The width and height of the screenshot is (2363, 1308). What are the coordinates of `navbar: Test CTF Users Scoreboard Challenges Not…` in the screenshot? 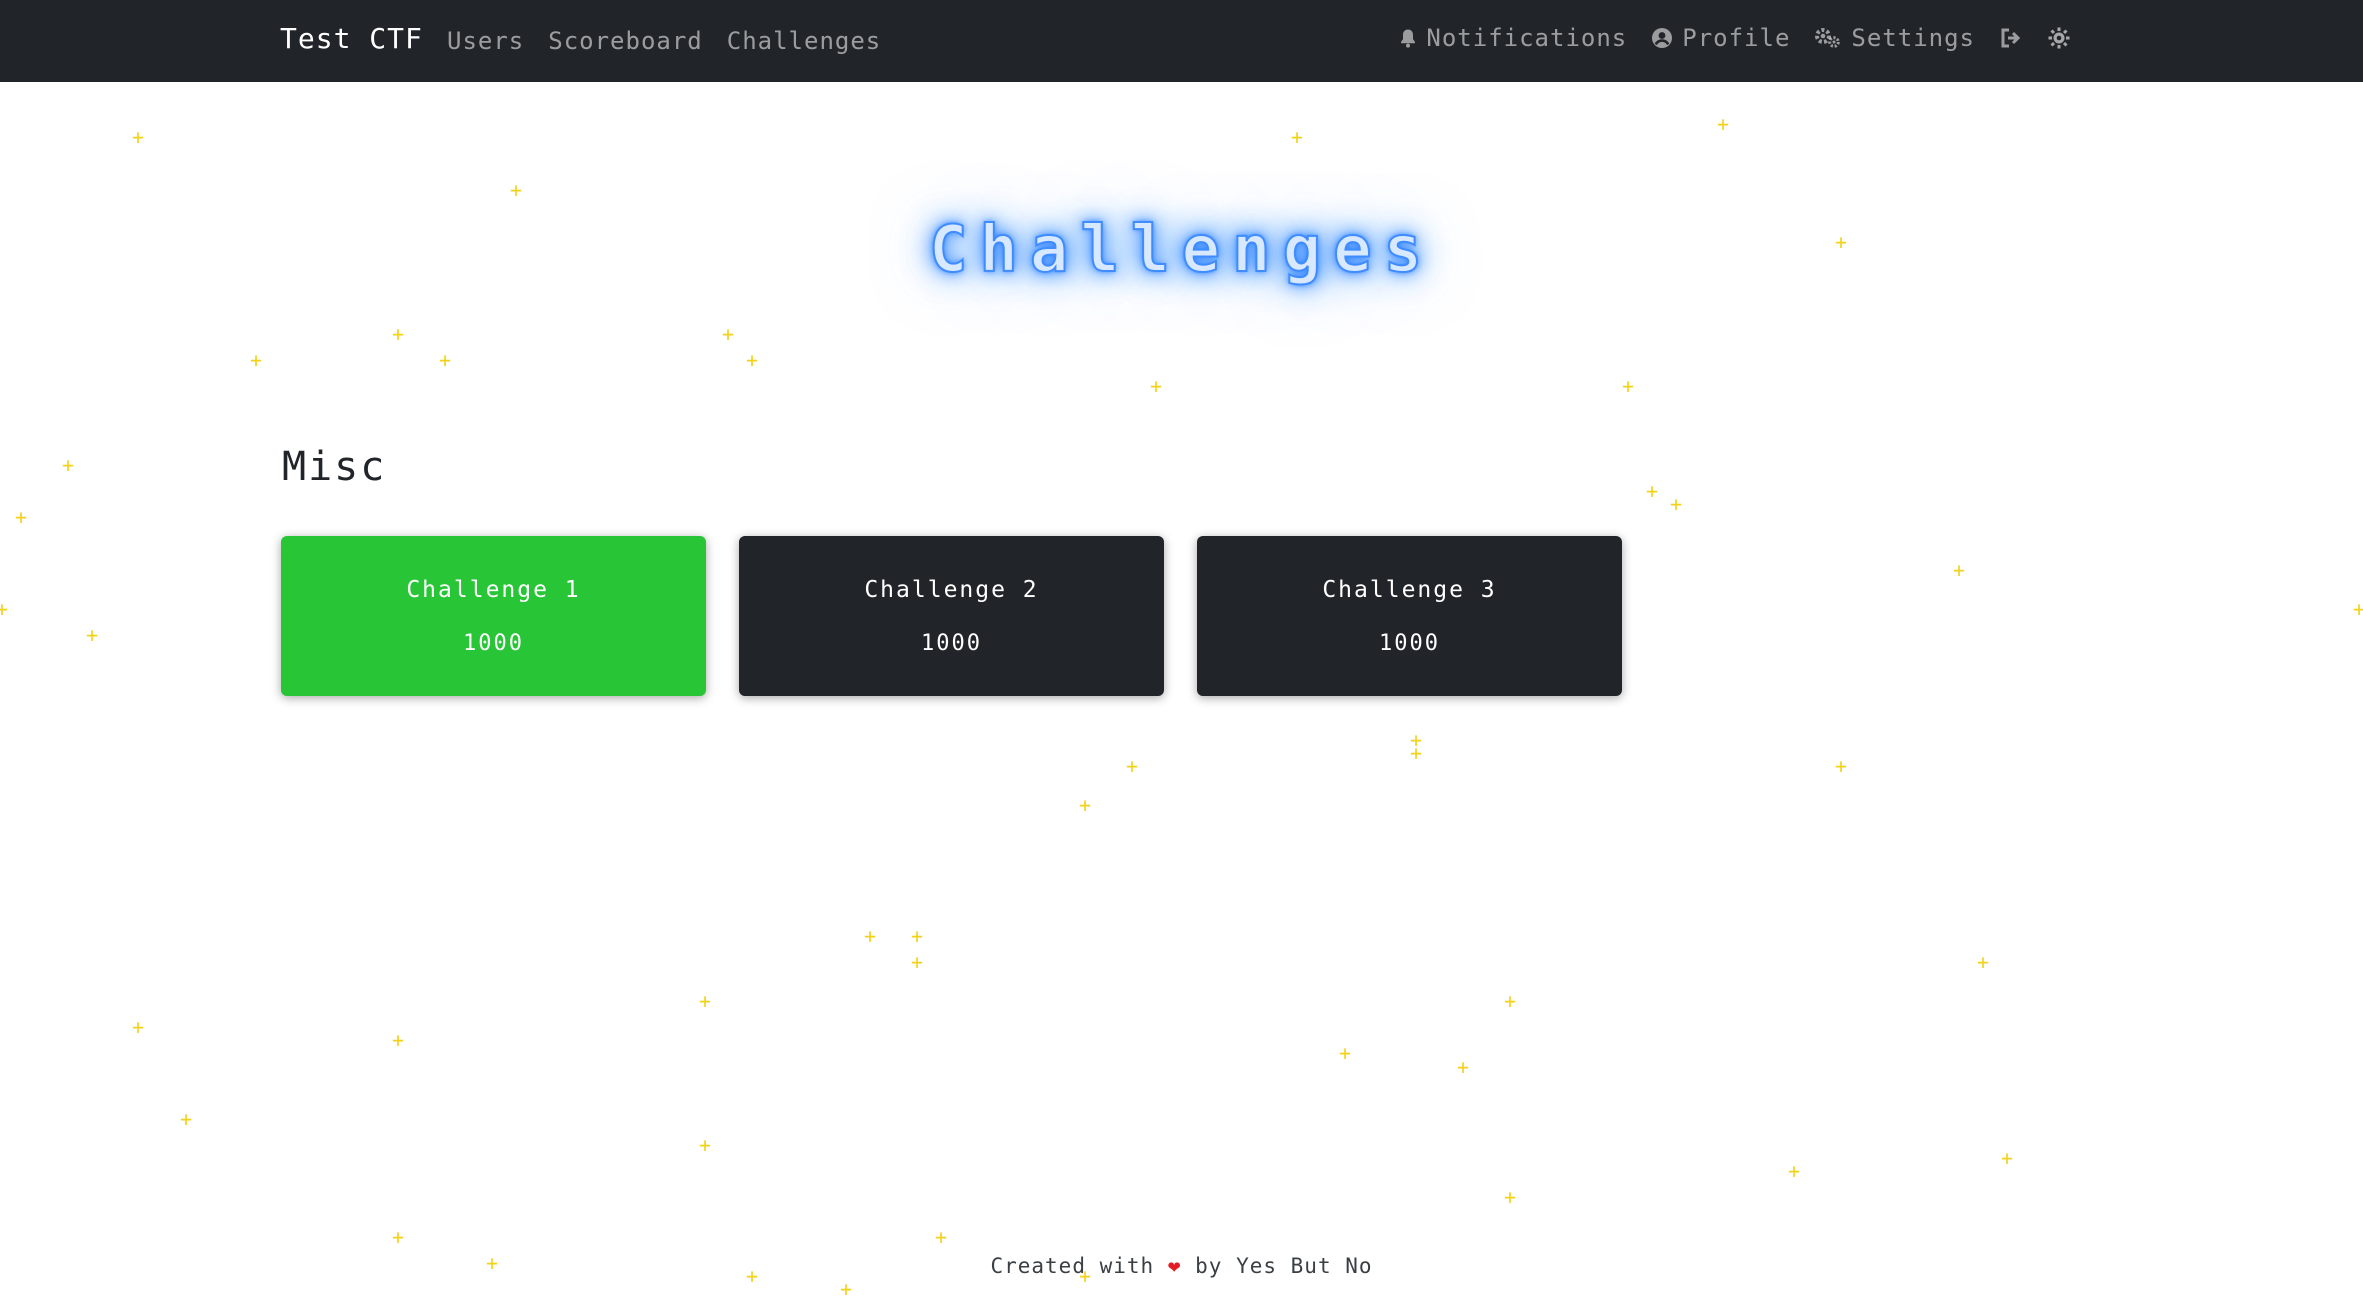 It's located at (1181, 41).